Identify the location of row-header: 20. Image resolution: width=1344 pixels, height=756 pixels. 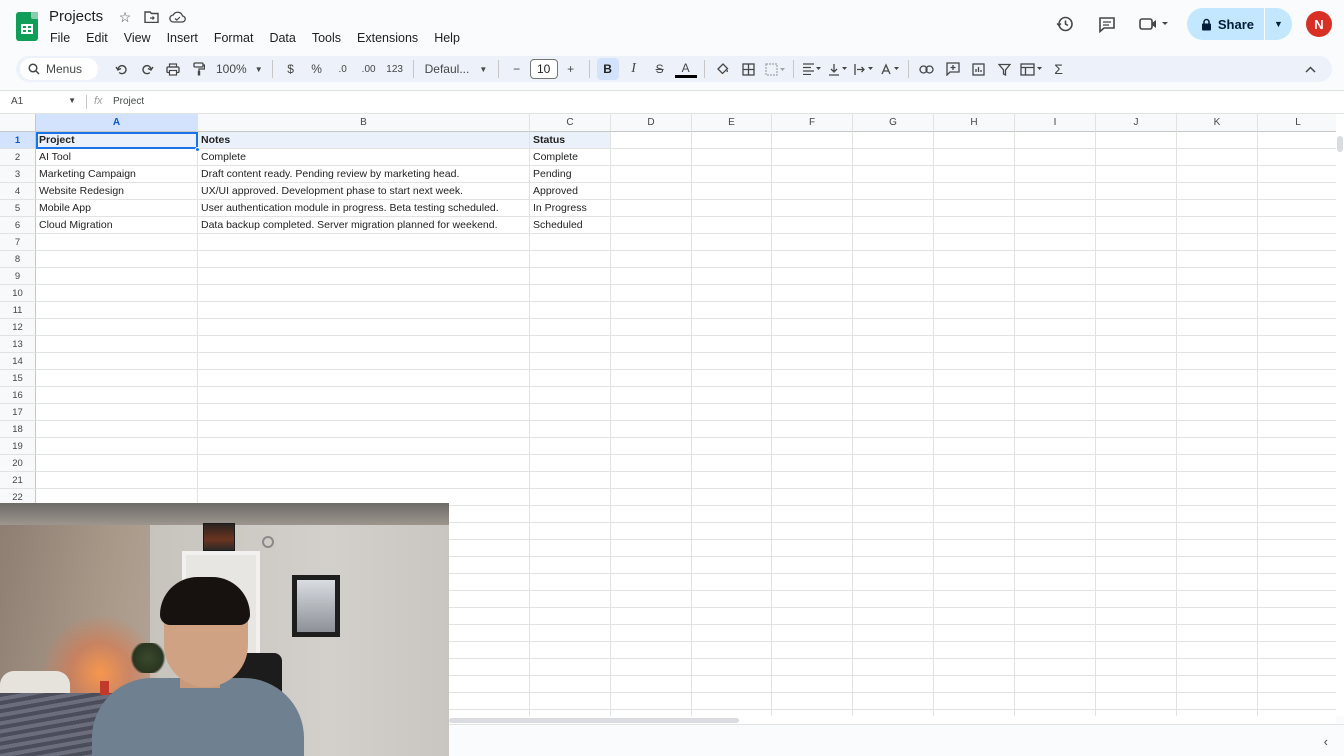
(18, 463).